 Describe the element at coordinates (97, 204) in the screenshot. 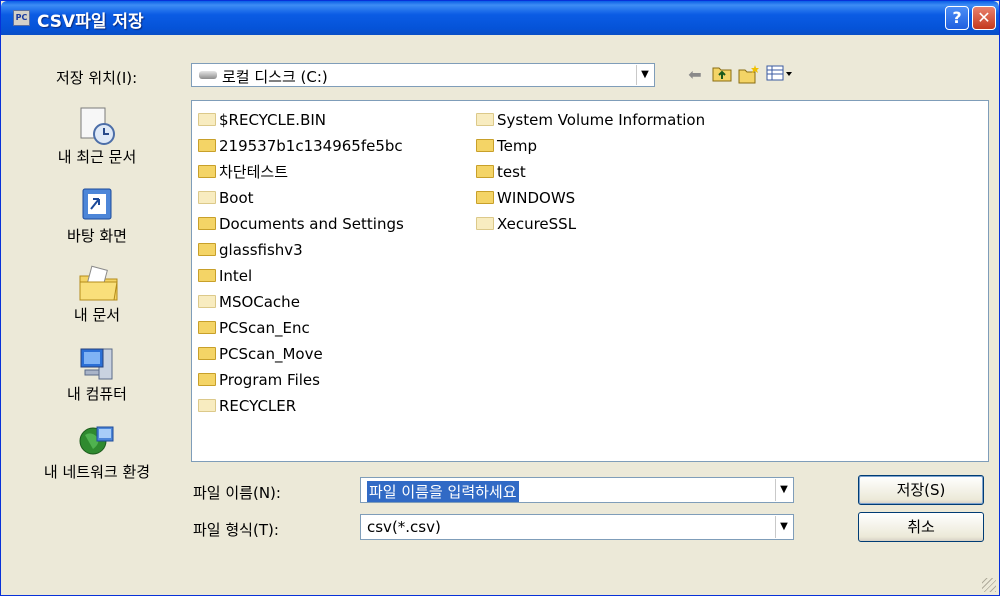

I see `desktop-icon` at that location.